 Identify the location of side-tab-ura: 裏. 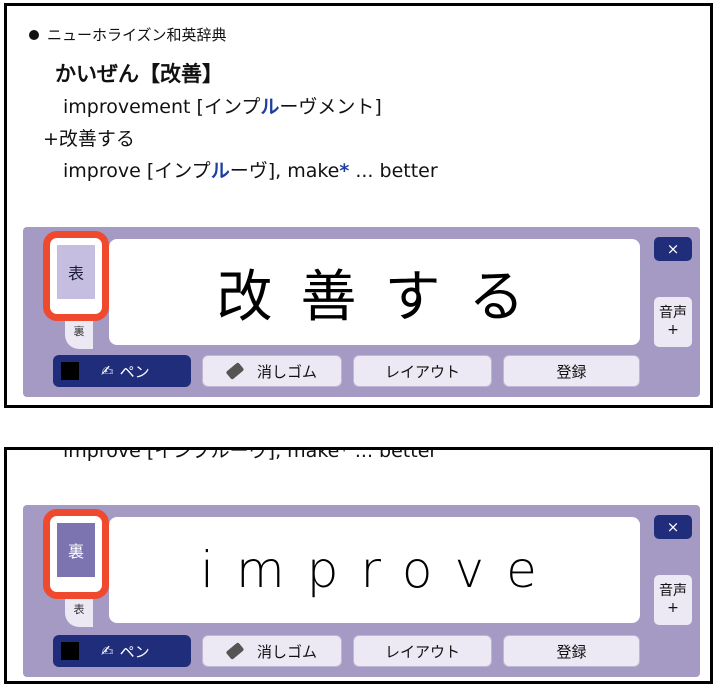
(76, 554).